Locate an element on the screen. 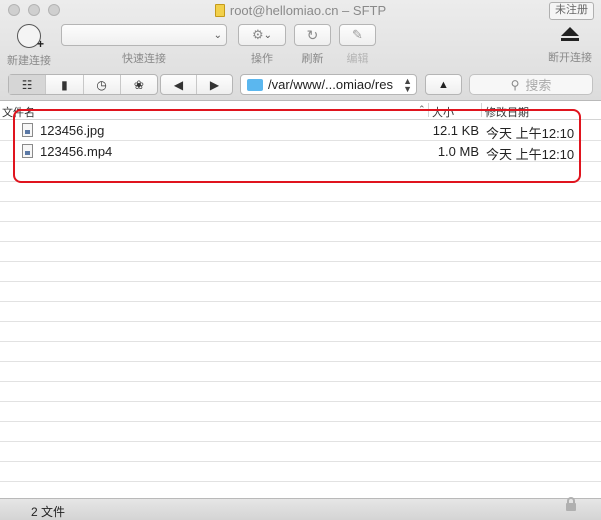 This screenshot has width=601, height=520. path-select: /var/www/...omiao/res ▲ ▼ is located at coordinates (328, 84).